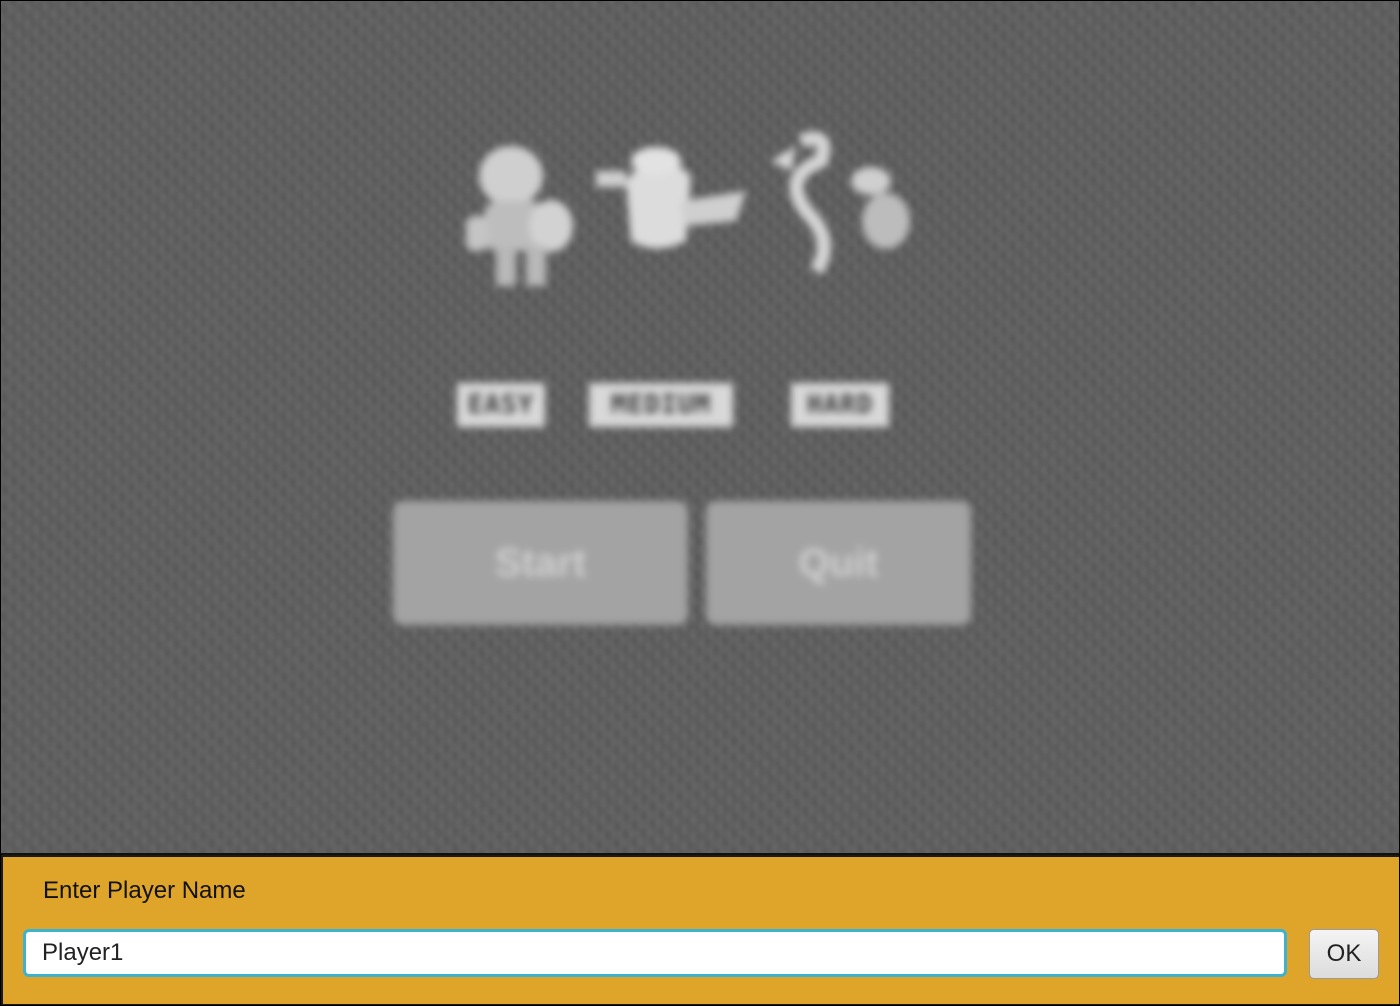 The width and height of the screenshot is (1400, 1006). Describe the element at coordinates (501, 405) in the screenshot. I see `difficulty-easy: EASY` at that location.